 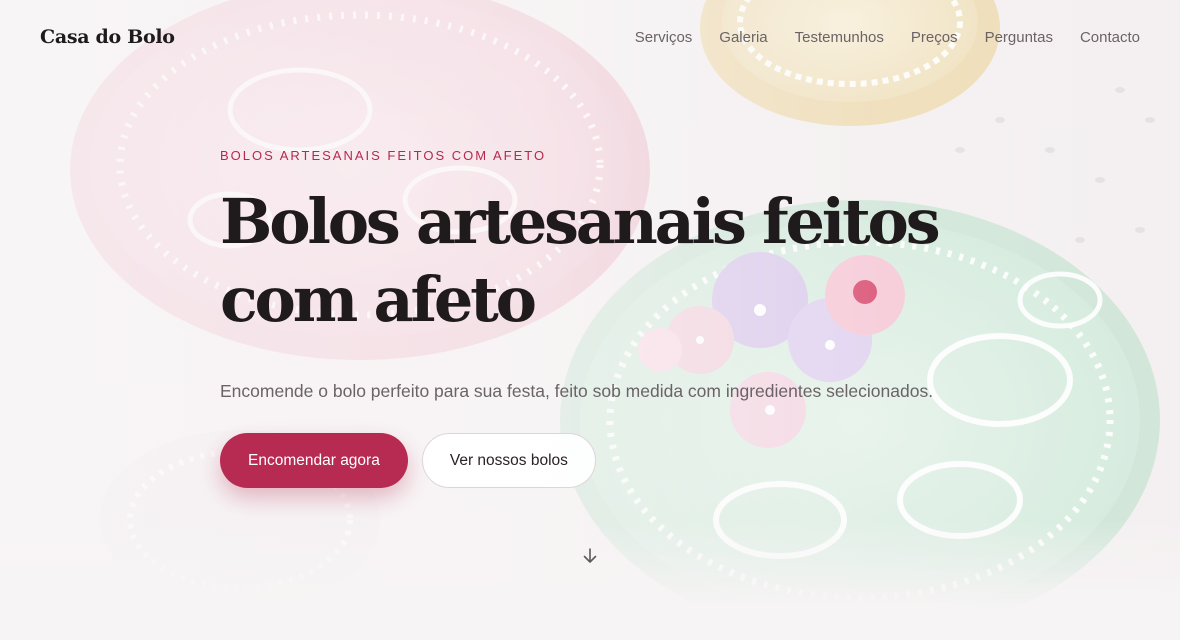 What do you see at coordinates (383, 155) in the screenshot?
I see `hero-eyebrow: BOLOS ARTESANAIS FEITOS COM AFETO` at bounding box center [383, 155].